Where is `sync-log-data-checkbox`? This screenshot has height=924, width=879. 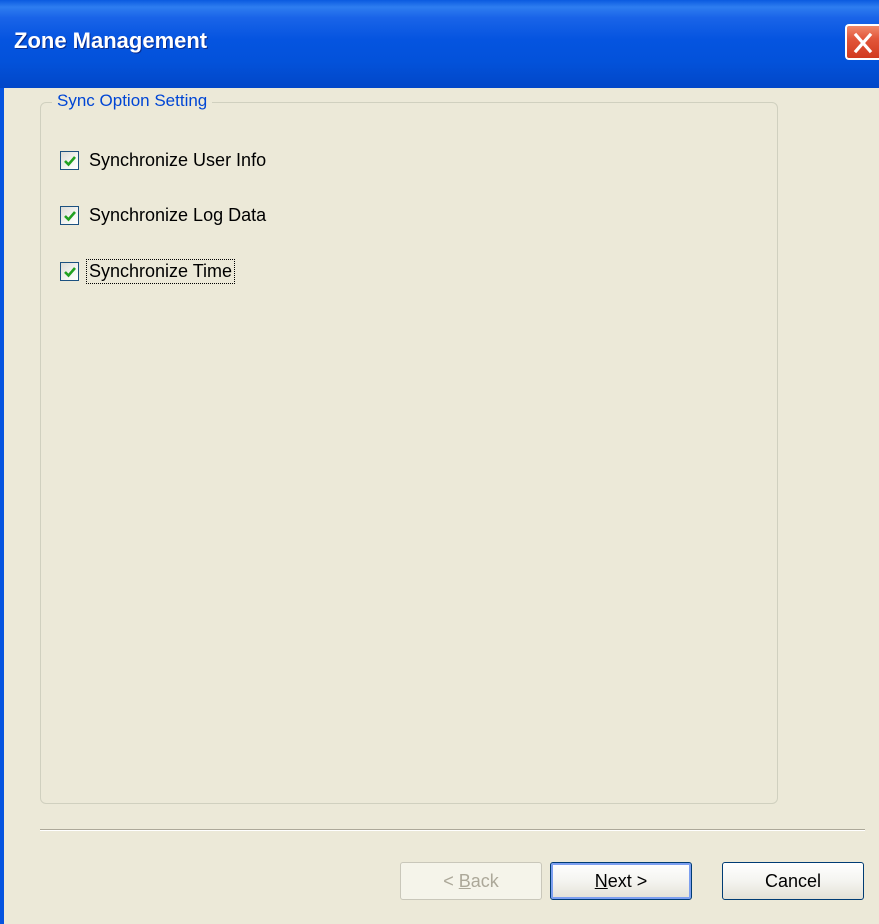 sync-log-data-checkbox is located at coordinates (69, 215).